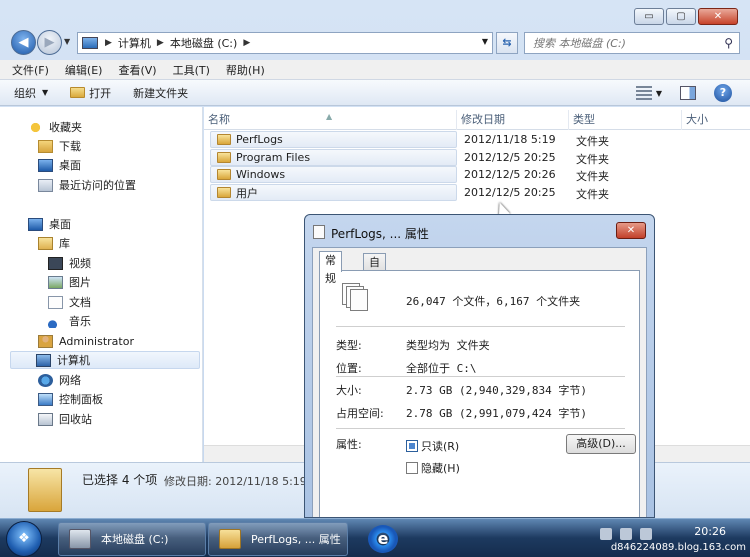 This screenshot has height=557, width=750. Describe the element at coordinates (646, 534) in the screenshot. I see `tray-volume-icon` at that location.